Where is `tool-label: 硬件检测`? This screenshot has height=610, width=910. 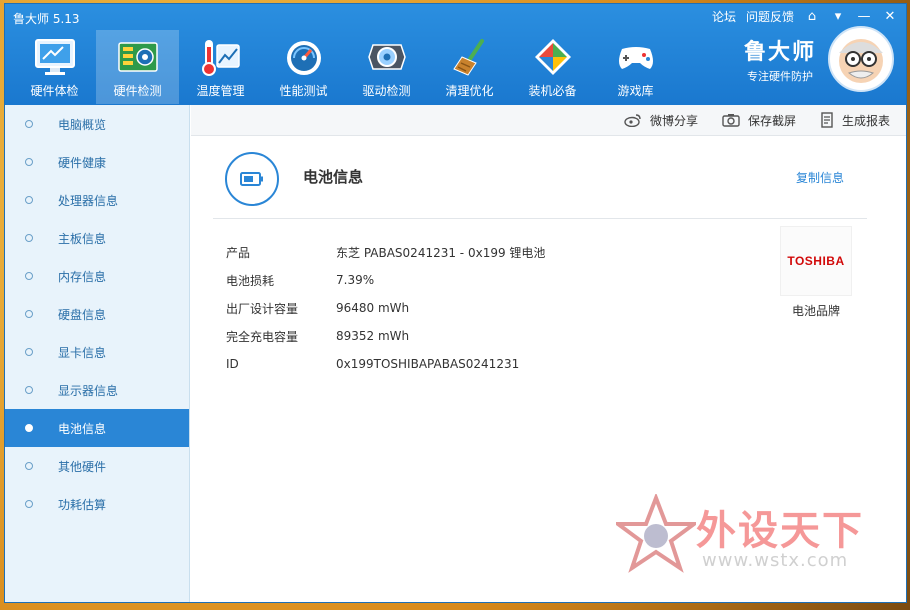
tool-label: 硬件检测 is located at coordinates (137, 91).